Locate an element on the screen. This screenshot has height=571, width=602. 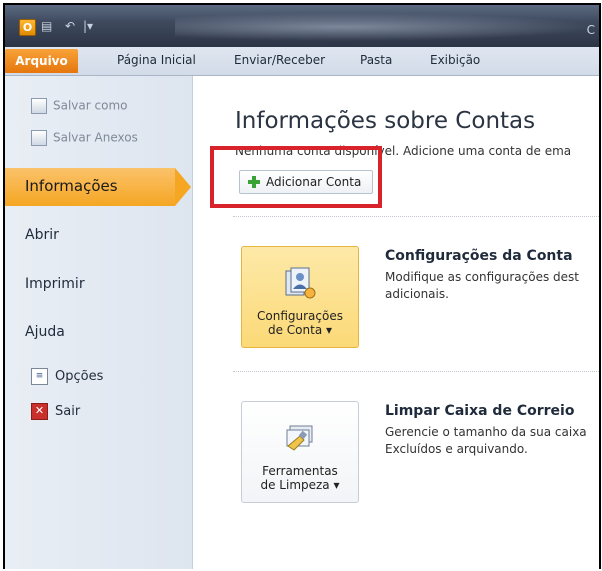
exit-label: Sair is located at coordinates (68, 411).